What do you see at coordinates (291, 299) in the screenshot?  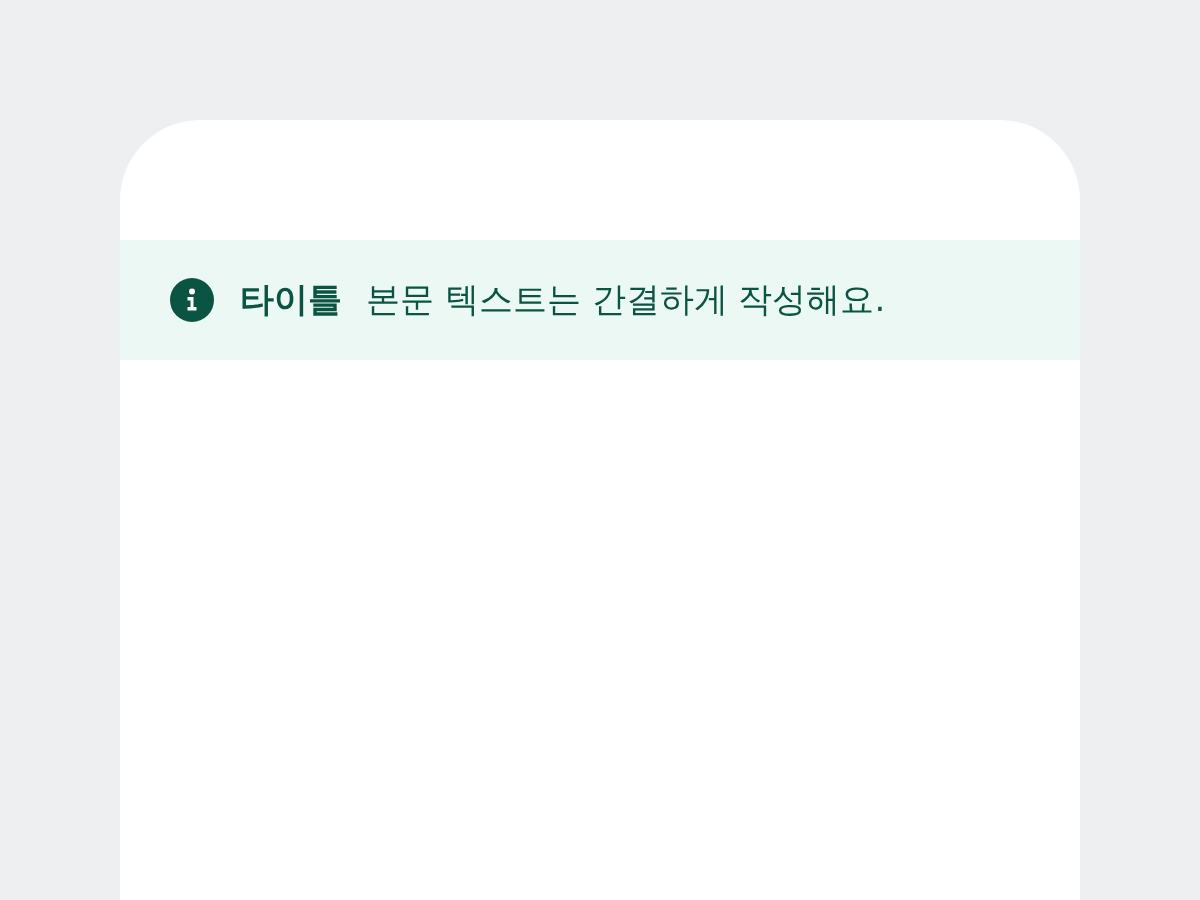 I see `banner-title: 타이틀` at bounding box center [291, 299].